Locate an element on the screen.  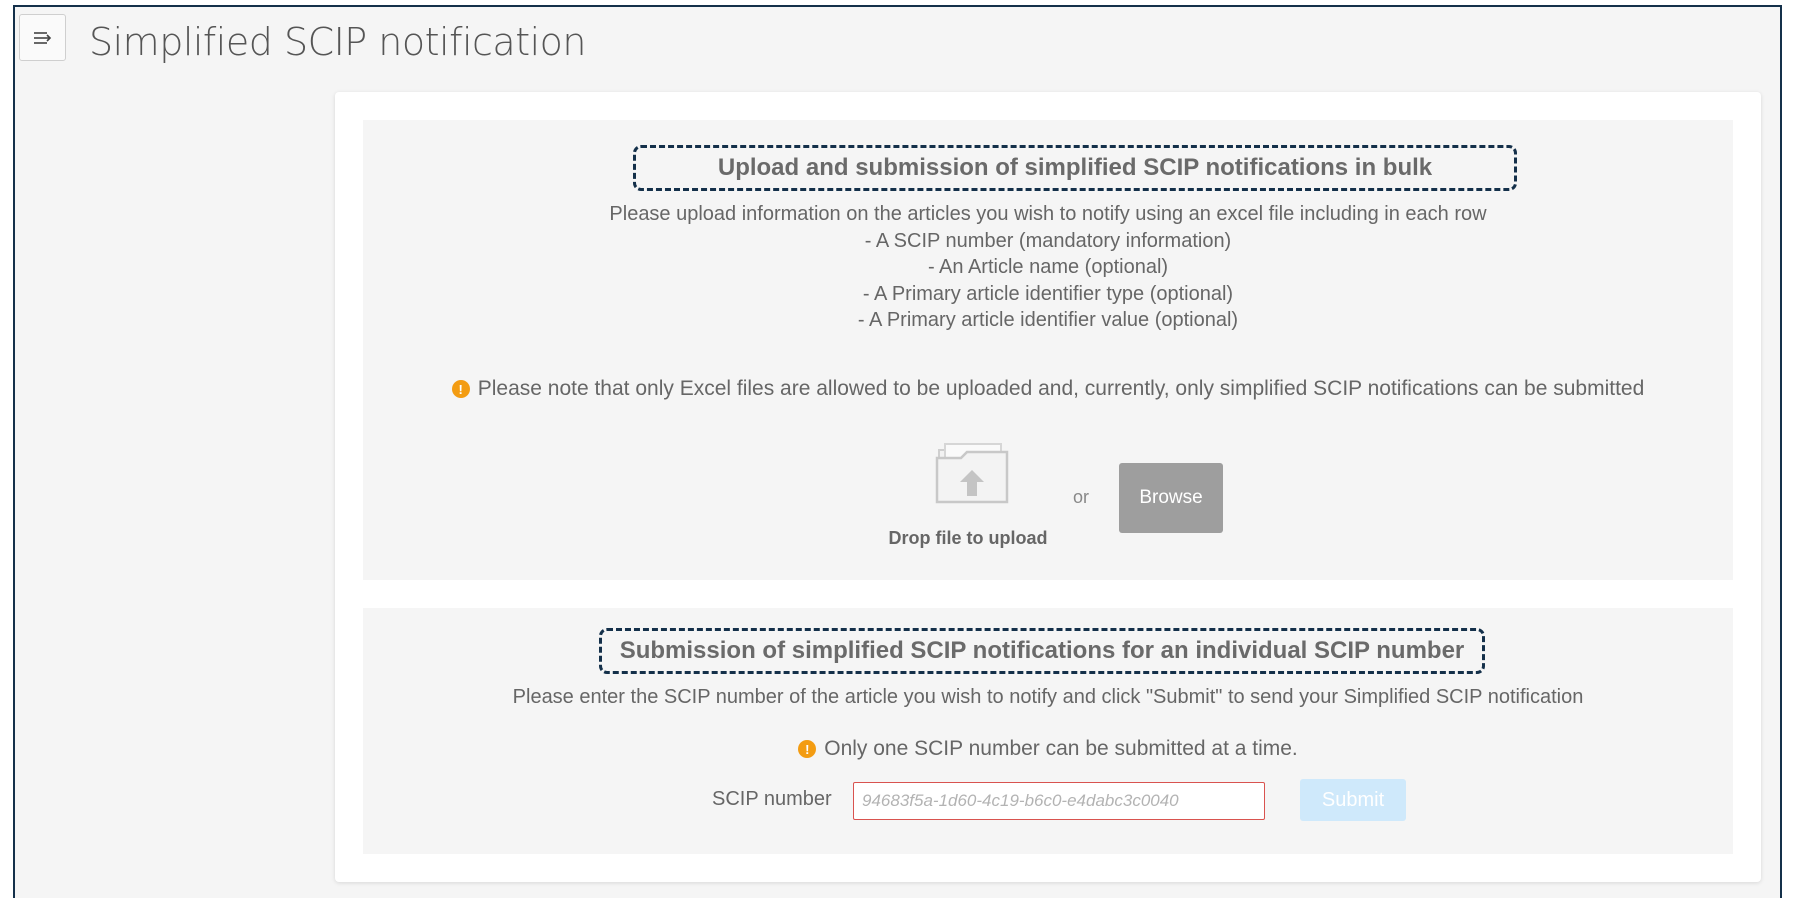
menu-toggle-button is located at coordinates (42, 37).